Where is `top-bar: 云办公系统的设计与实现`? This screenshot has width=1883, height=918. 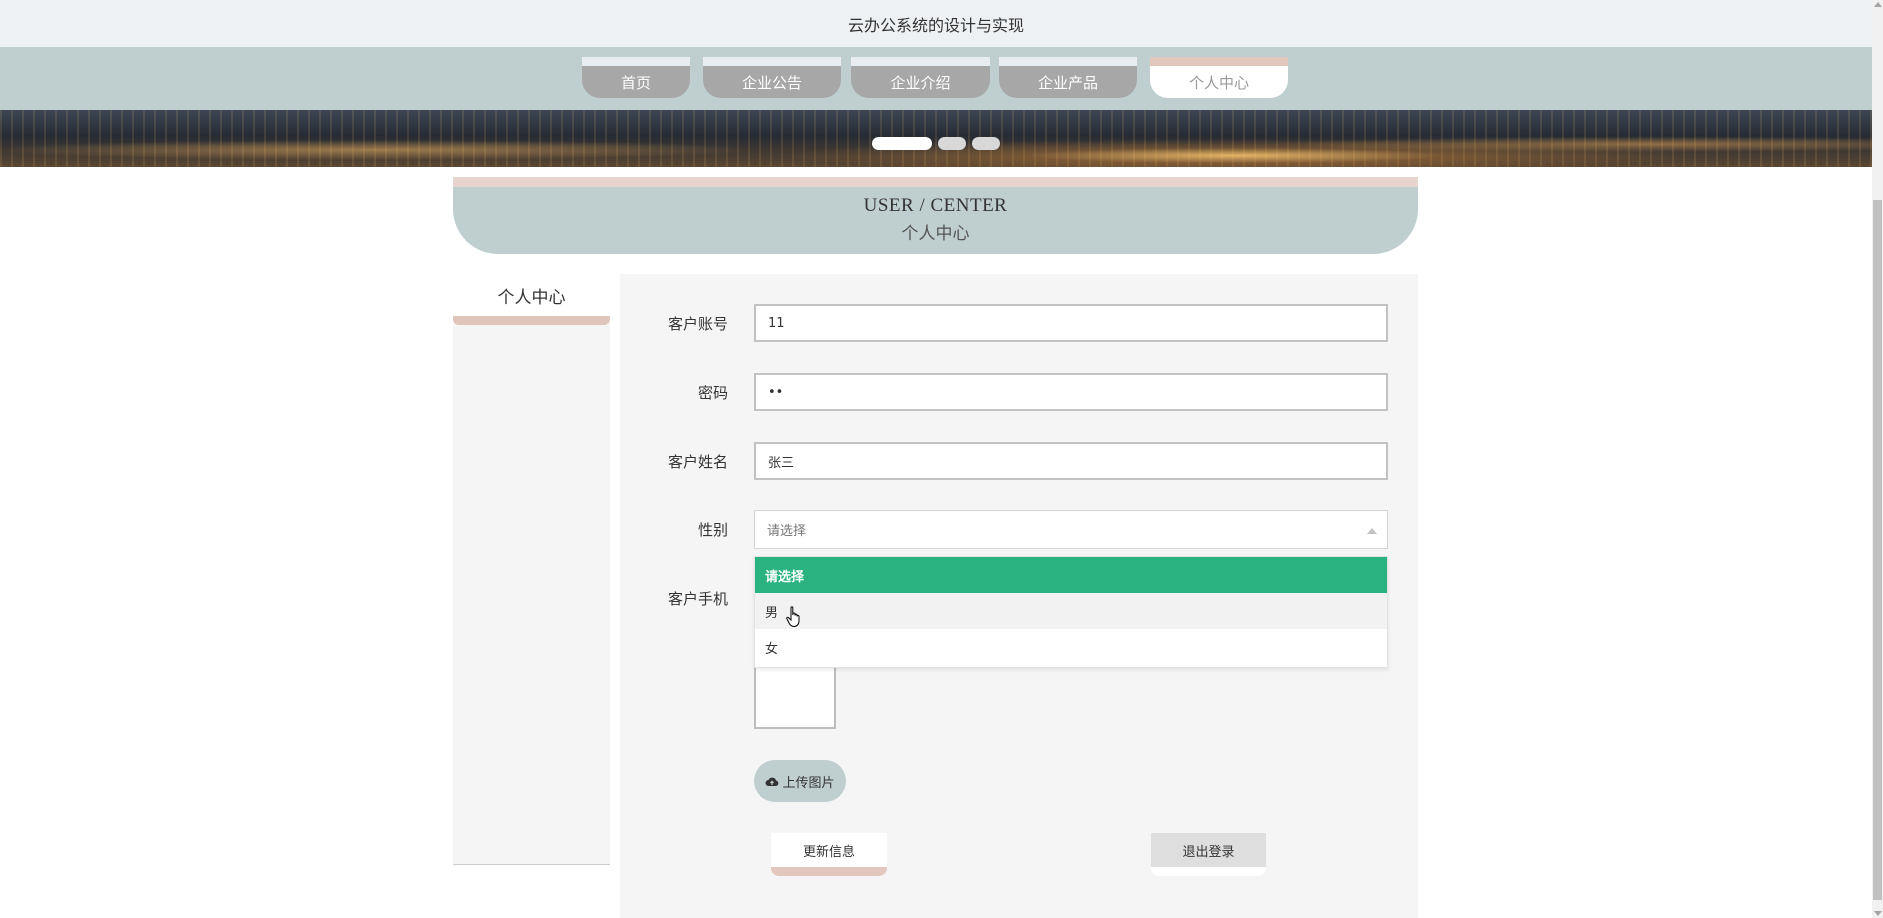 top-bar: 云办公系统的设计与实现 is located at coordinates (936, 23).